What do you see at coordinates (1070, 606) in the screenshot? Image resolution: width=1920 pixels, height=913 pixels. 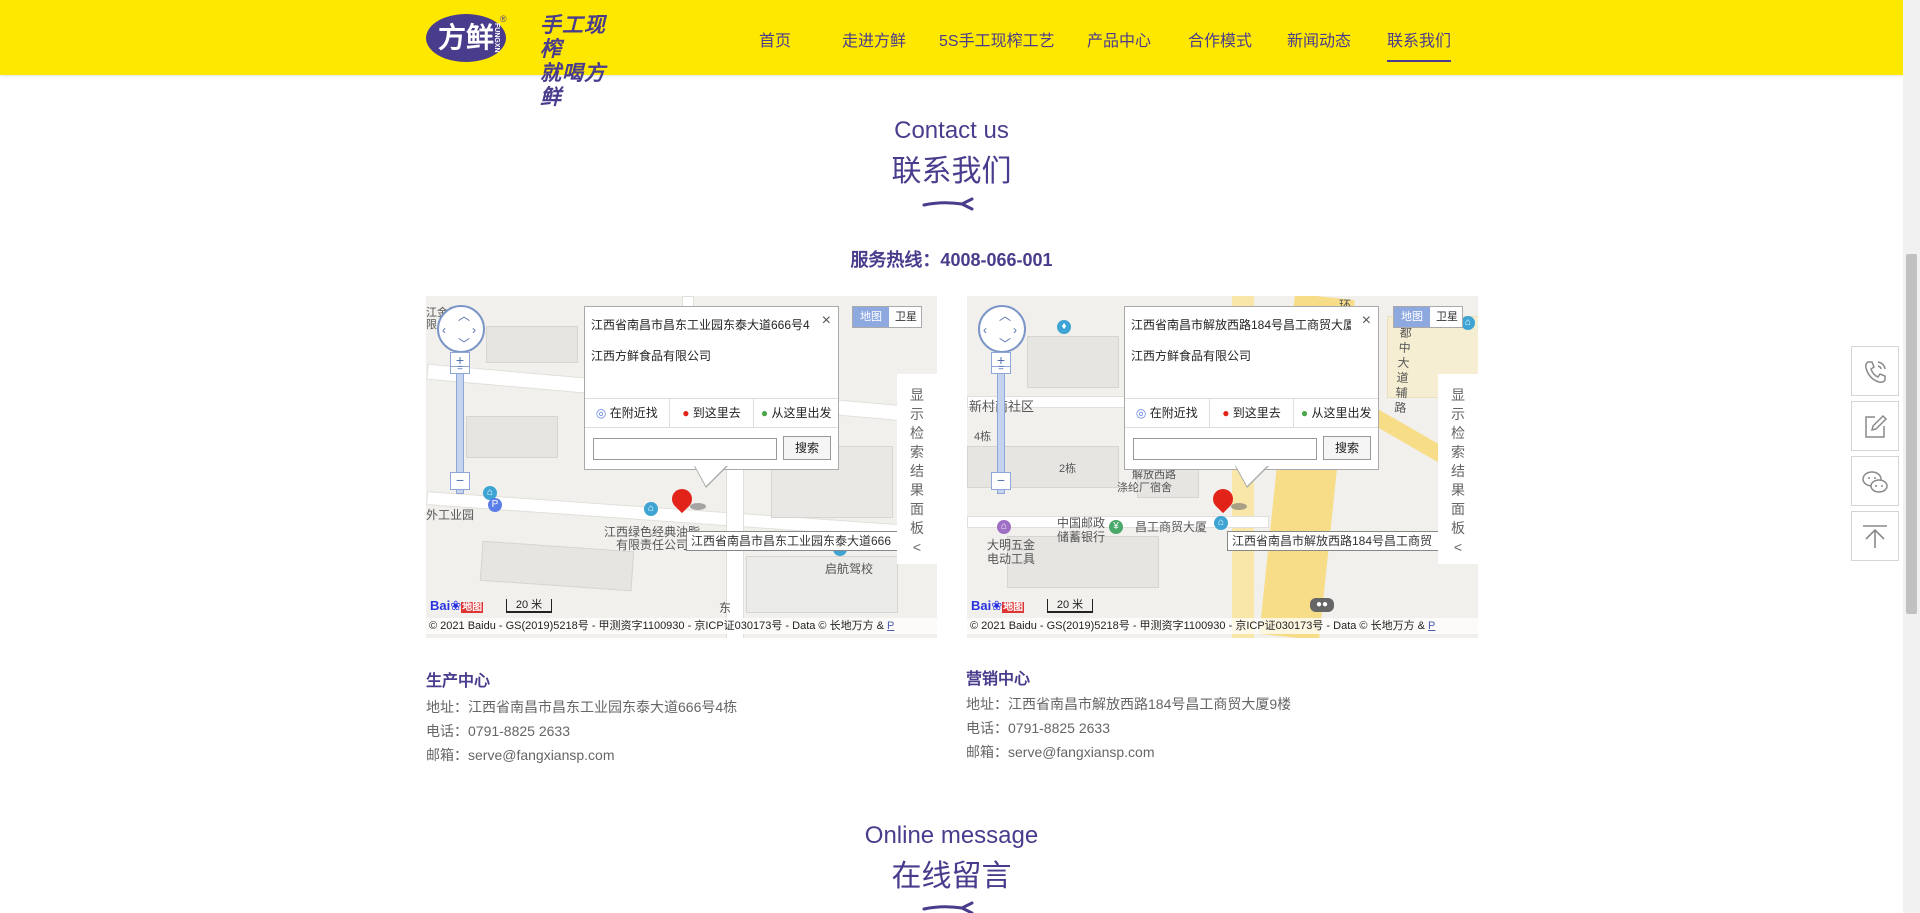 I see `map-scale: 20 米` at bounding box center [1070, 606].